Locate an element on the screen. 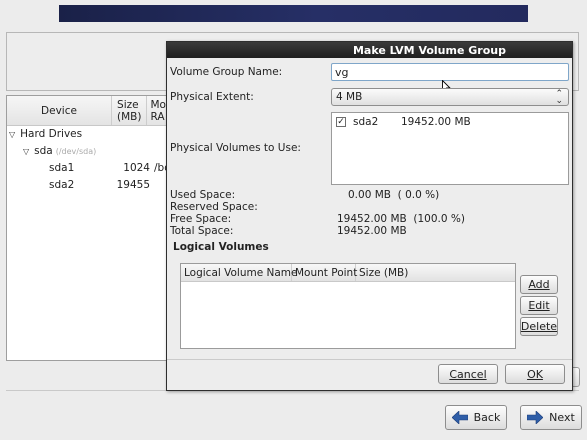 This screenshot has width=587, height=440. pv-name: sda2 is located at coordinates (366, 122).